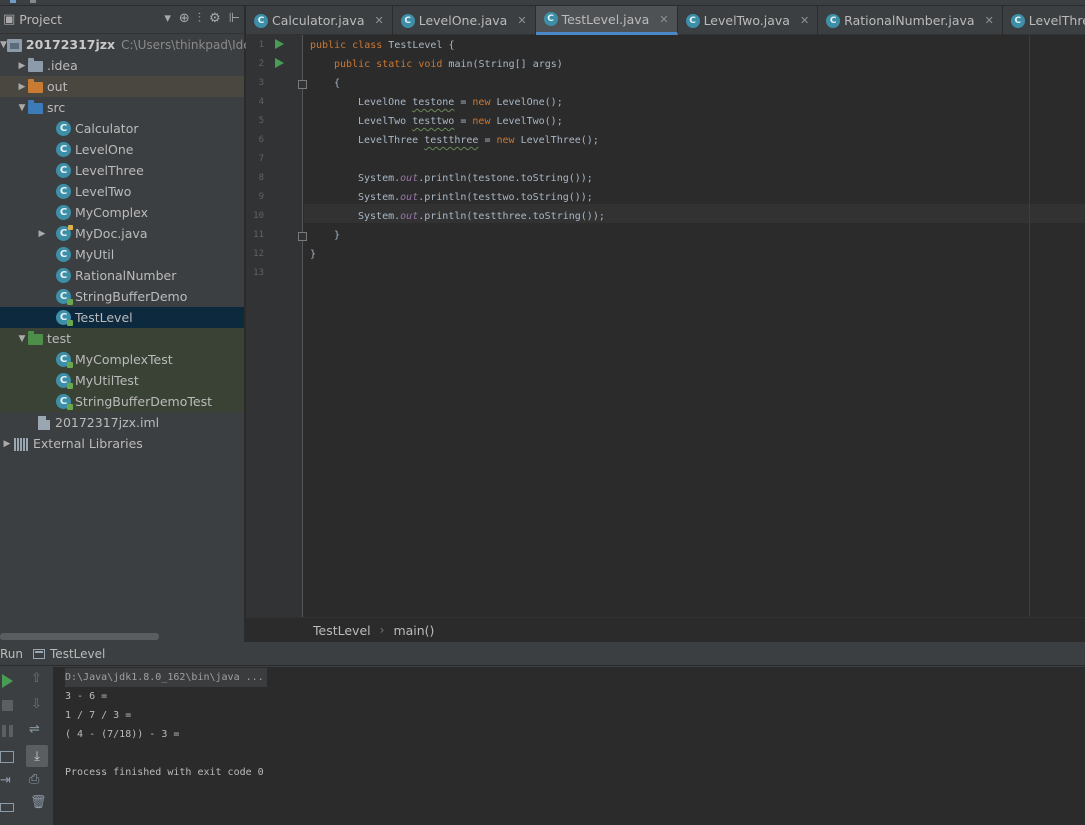  I want to click on line-number: 9, so click(261, 197).